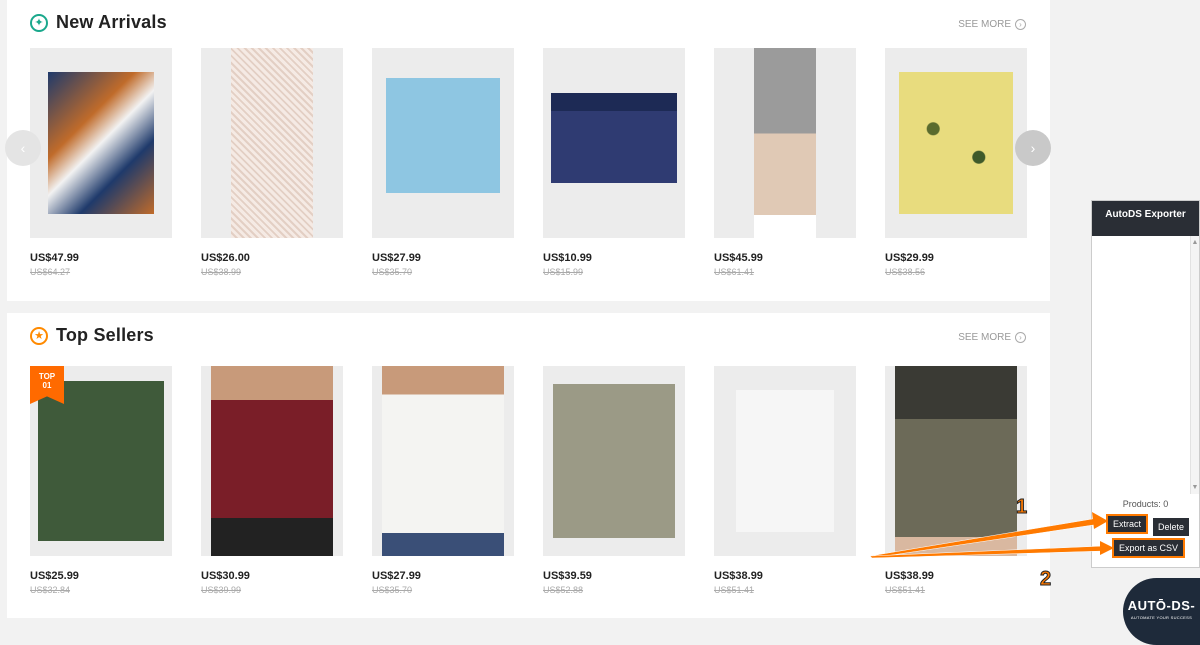  What do you see at coordinates (1045, 579) in the screenshot?
I see `step-2-label: 2` at bounding box center [1045, 579].